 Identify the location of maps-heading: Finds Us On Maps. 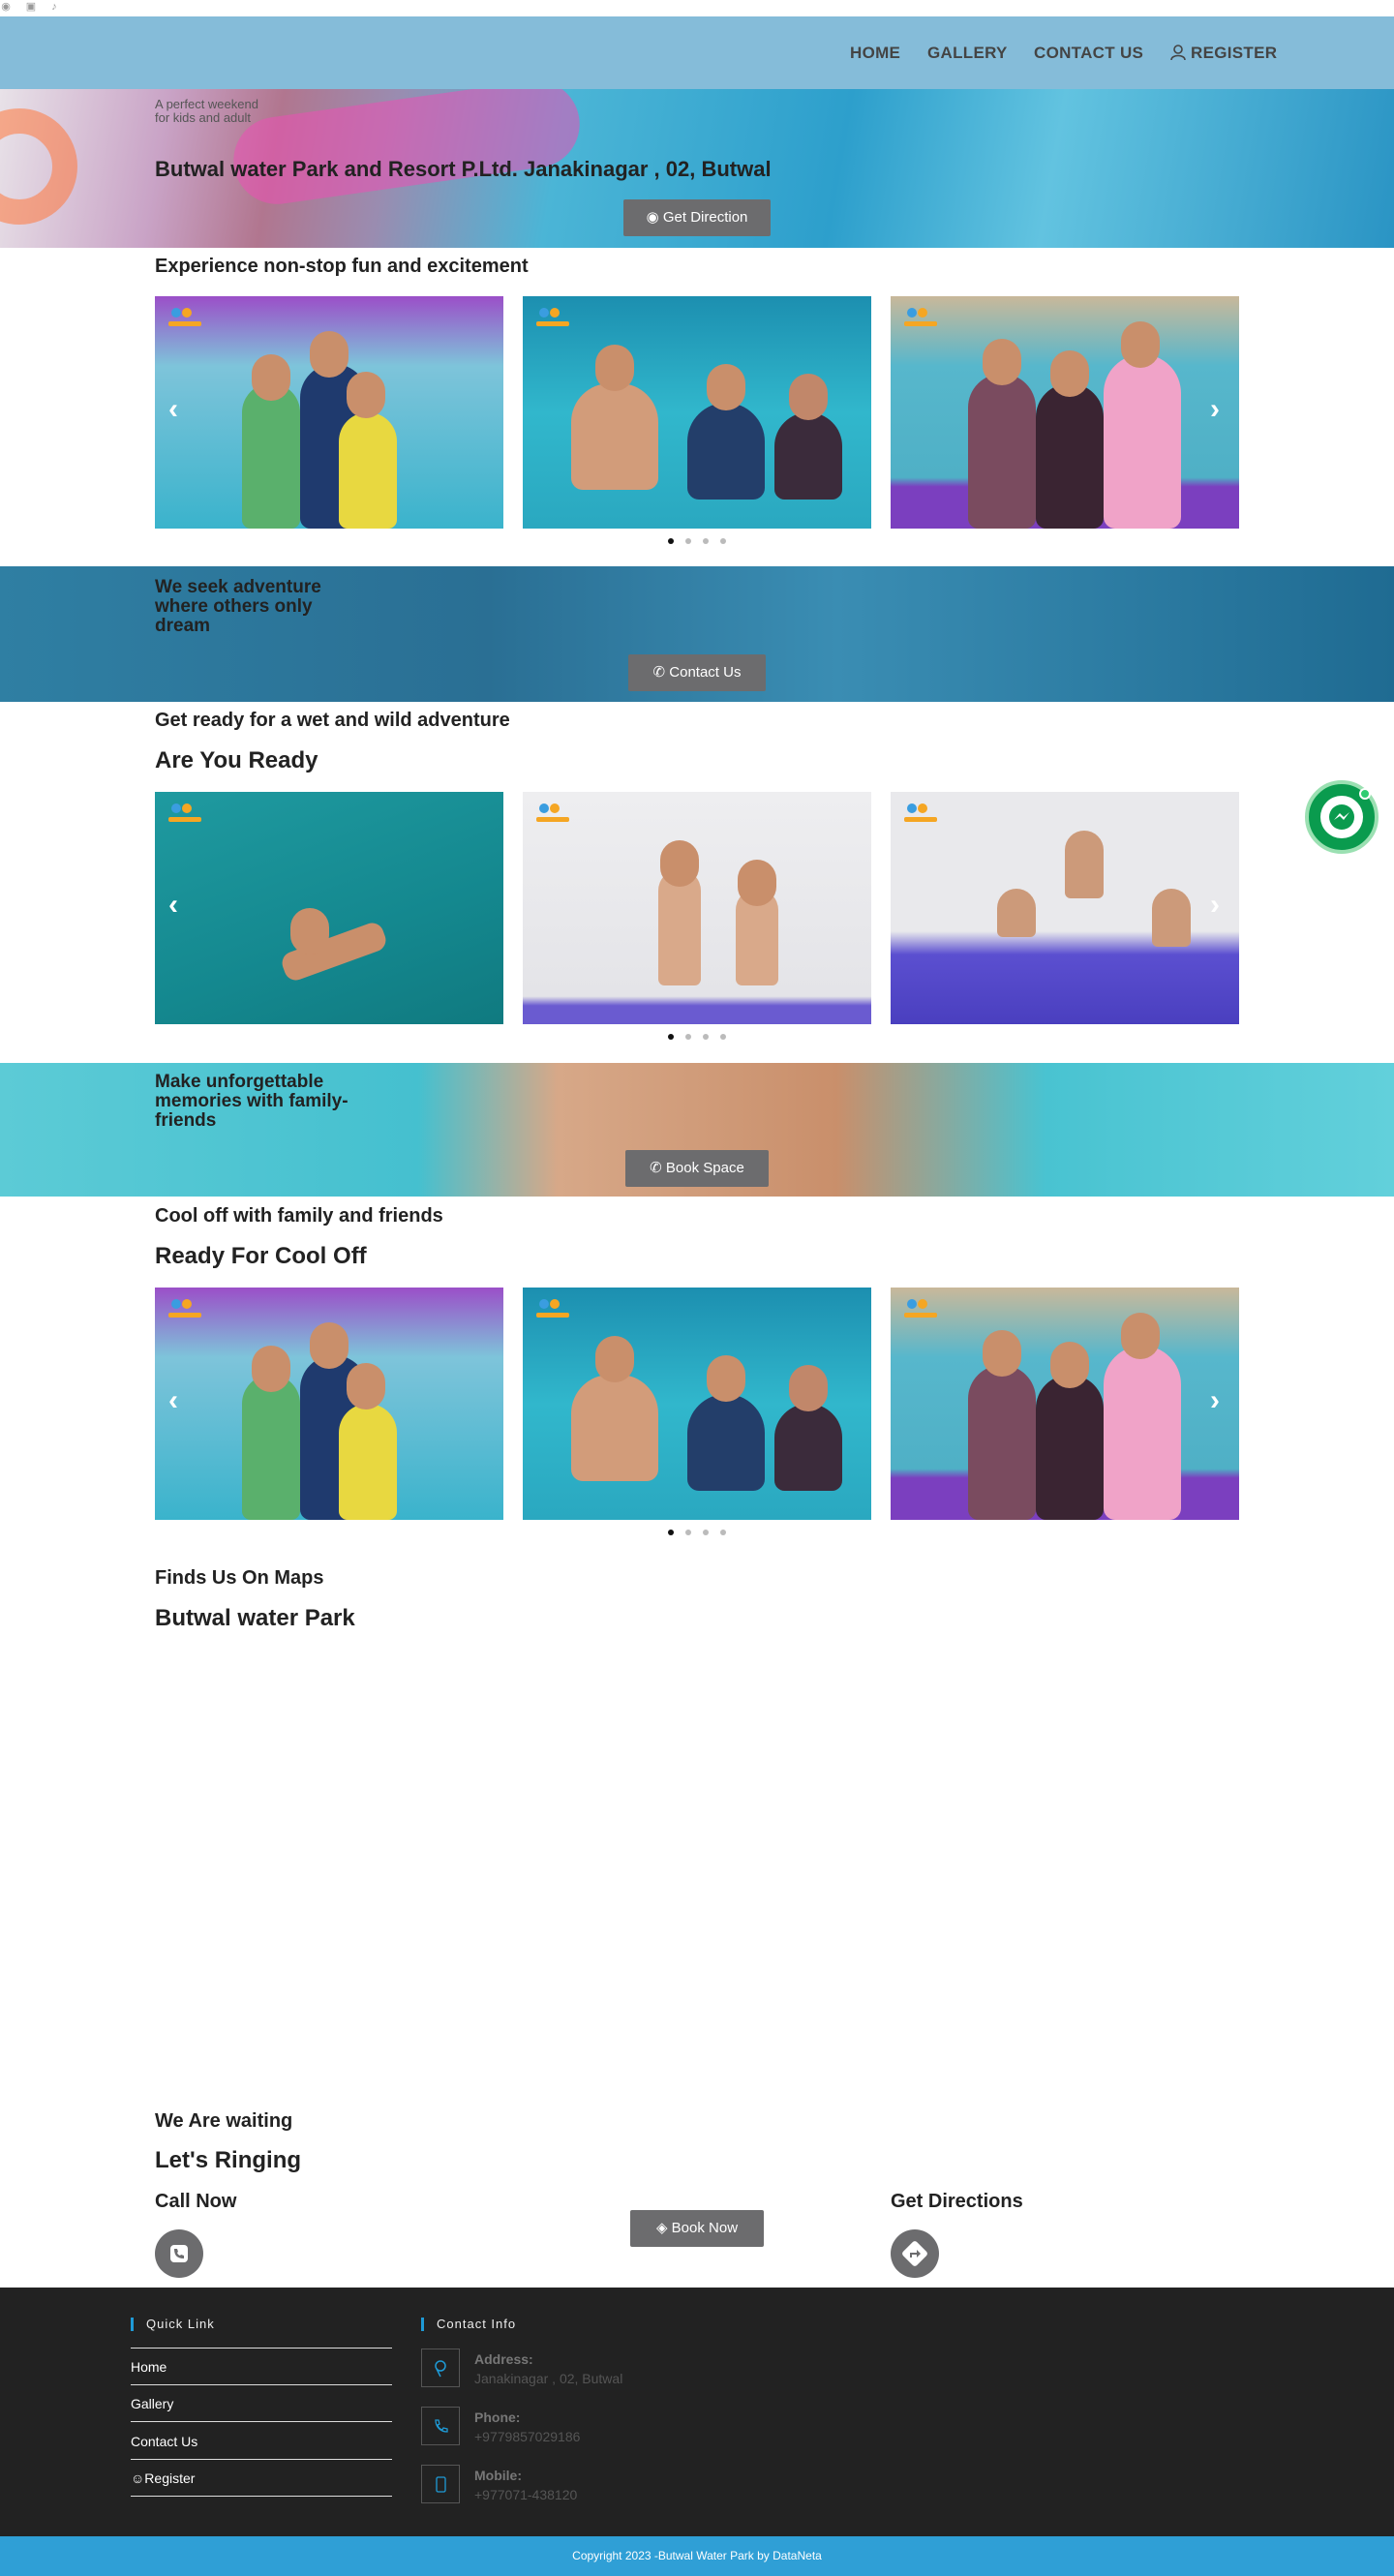
(239, 1578).